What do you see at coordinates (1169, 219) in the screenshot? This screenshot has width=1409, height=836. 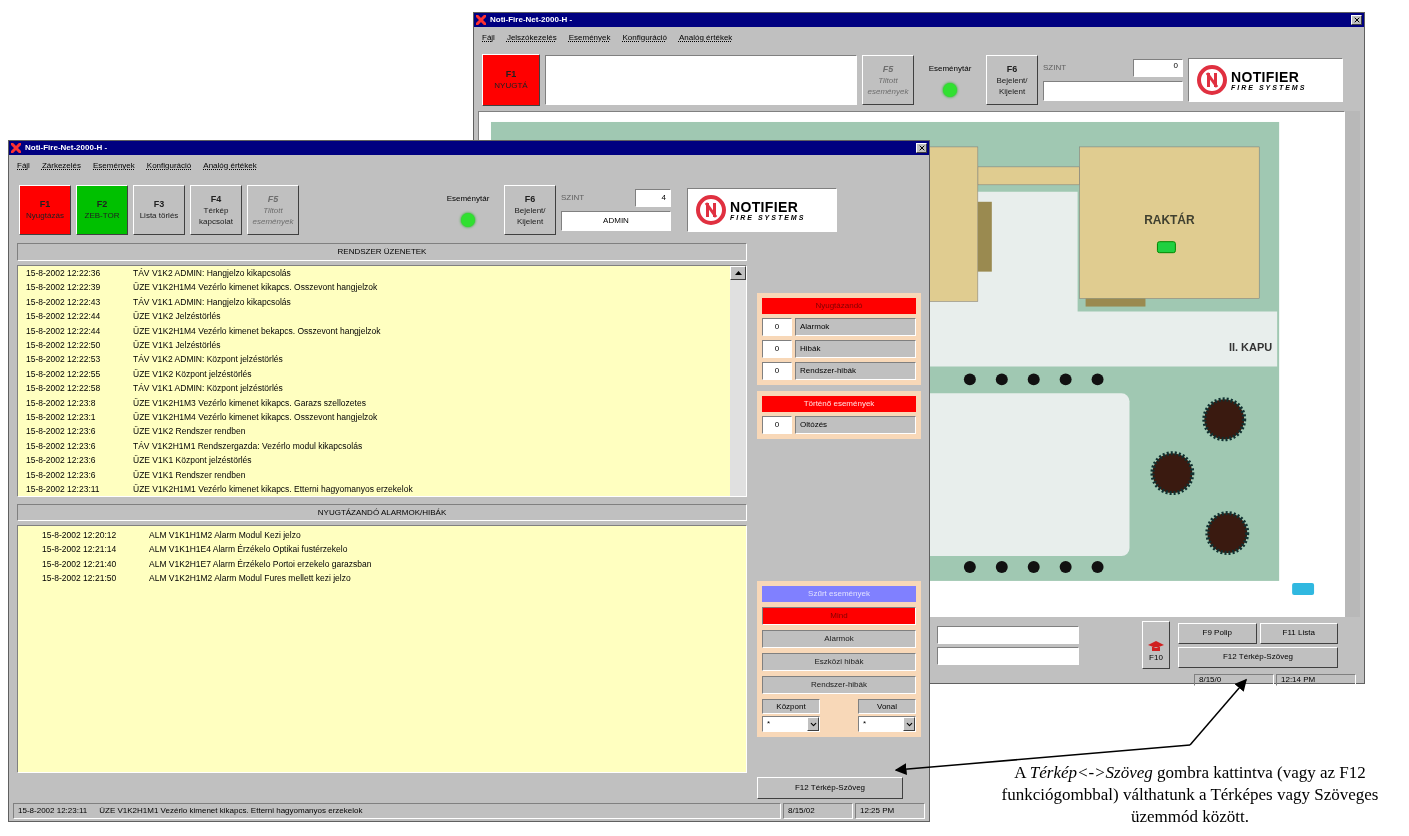 I see `building-label: RAKTÁR` at bounding box center [1169, 219].